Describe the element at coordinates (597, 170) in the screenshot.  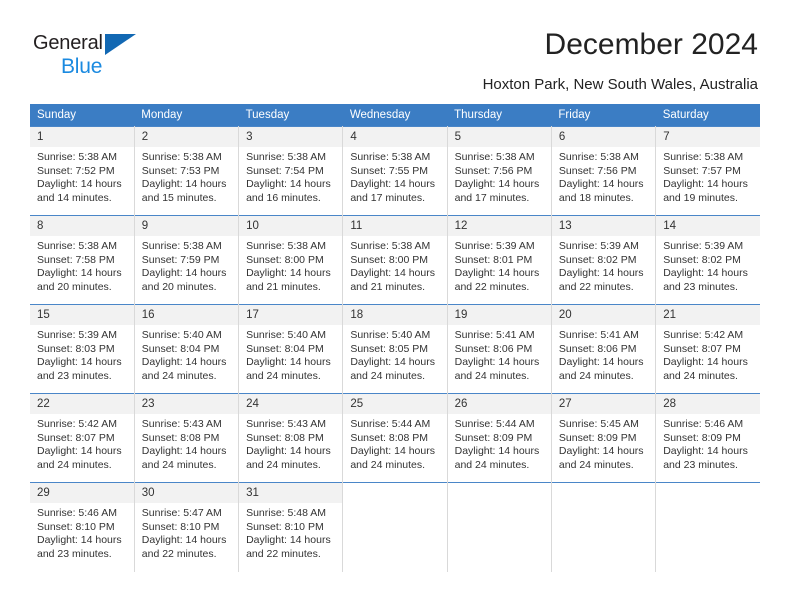
I see `sunset-text: Sunset: 7:56 PM` at that location.